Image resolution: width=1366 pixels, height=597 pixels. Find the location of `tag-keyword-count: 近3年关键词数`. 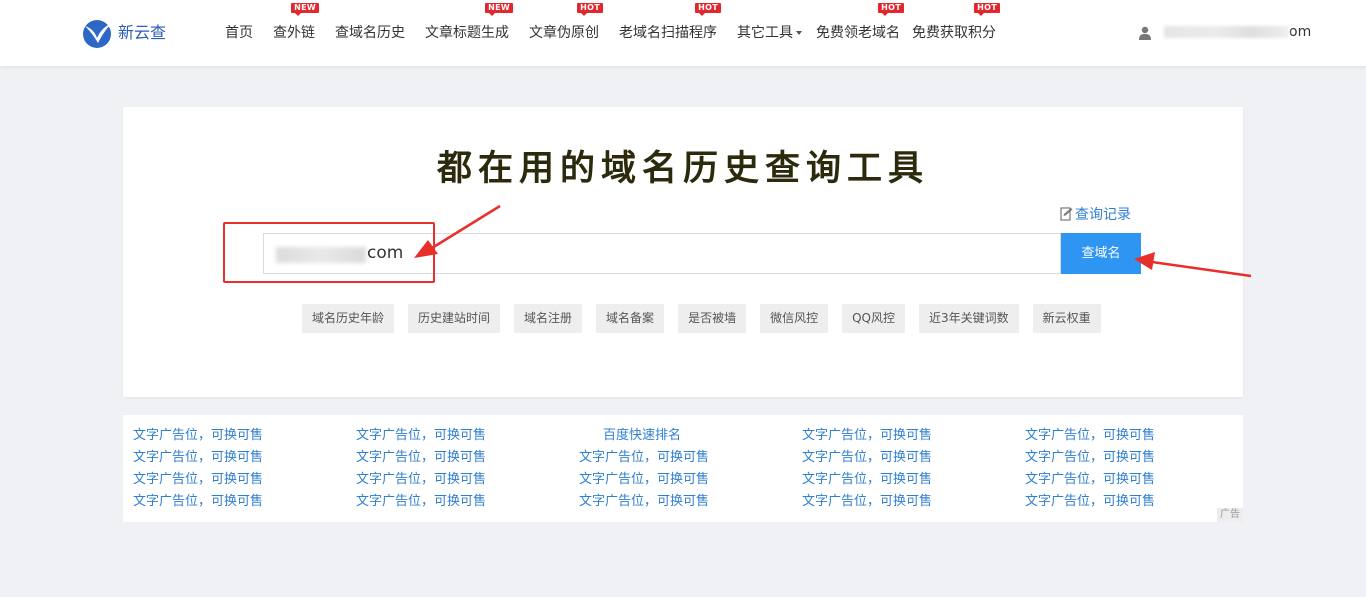

tag-keyword-count: 近3年关键词数 is located at coordinates (969, 318).